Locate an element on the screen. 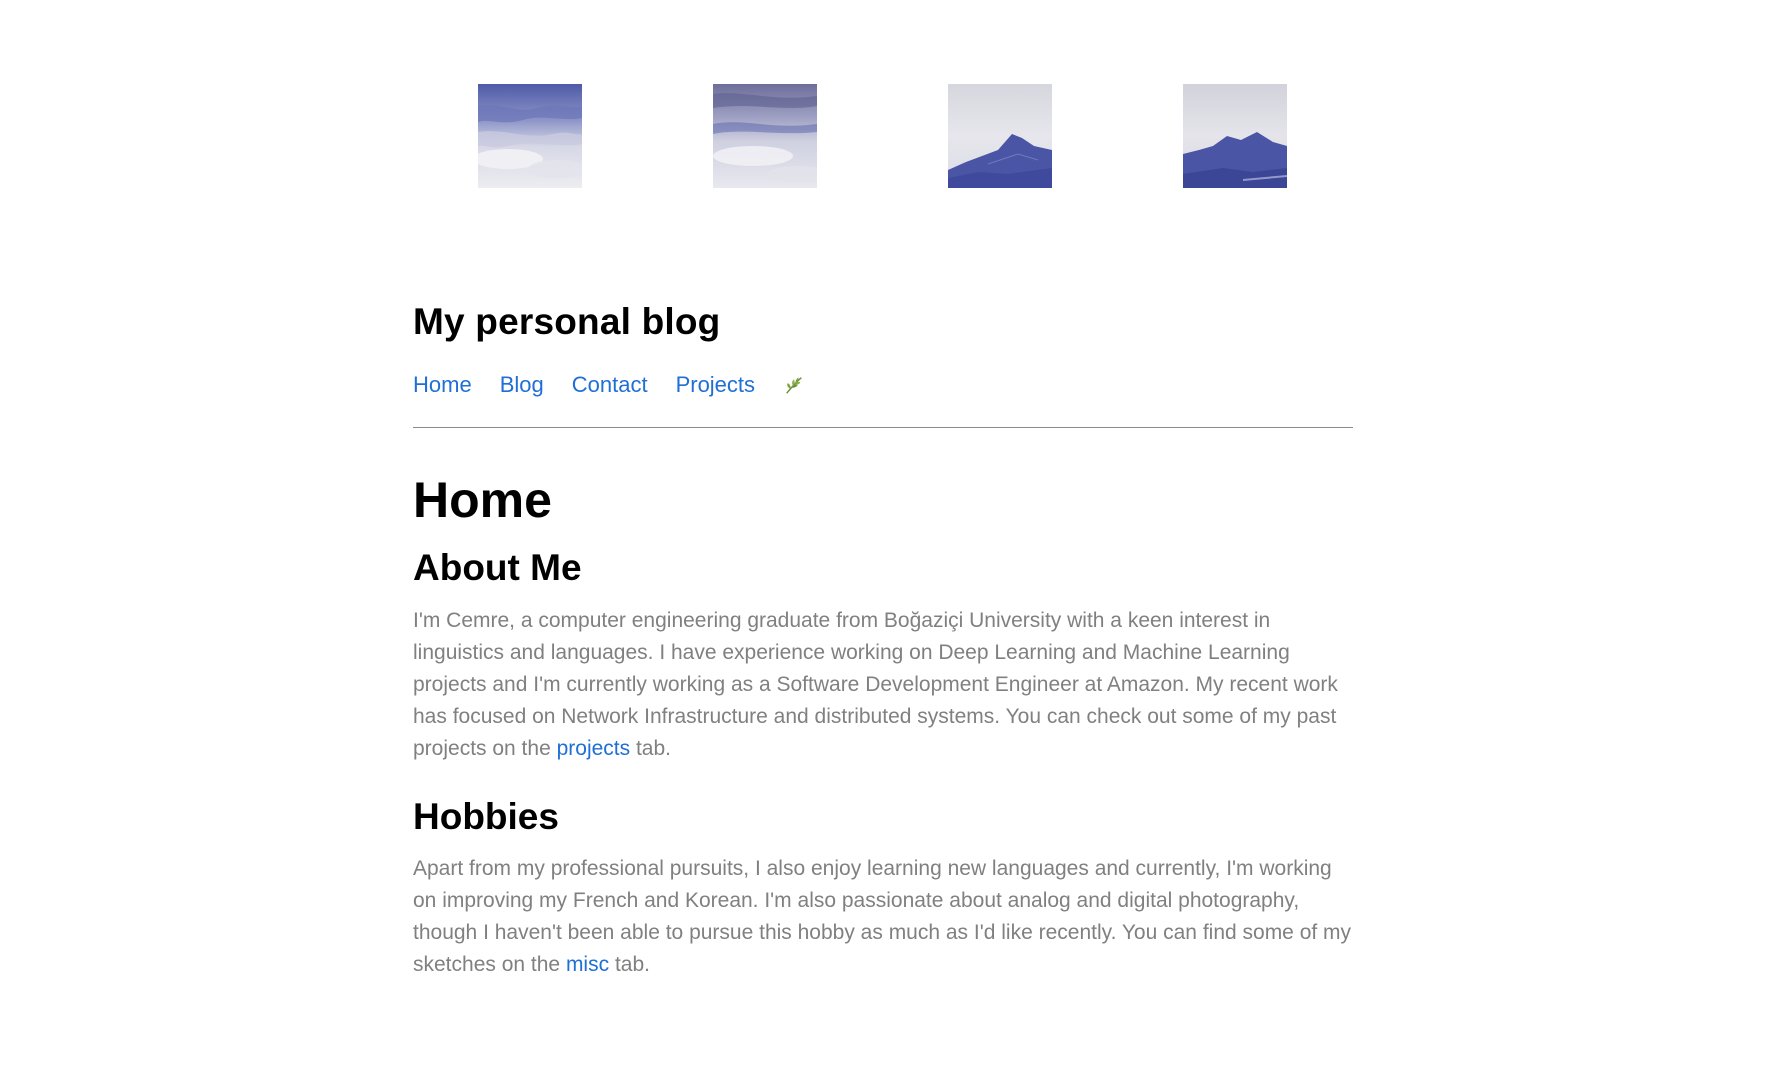 The width and height of the screenshot is (1770, 1066). header-image-row is located at coordinates (885, 136).